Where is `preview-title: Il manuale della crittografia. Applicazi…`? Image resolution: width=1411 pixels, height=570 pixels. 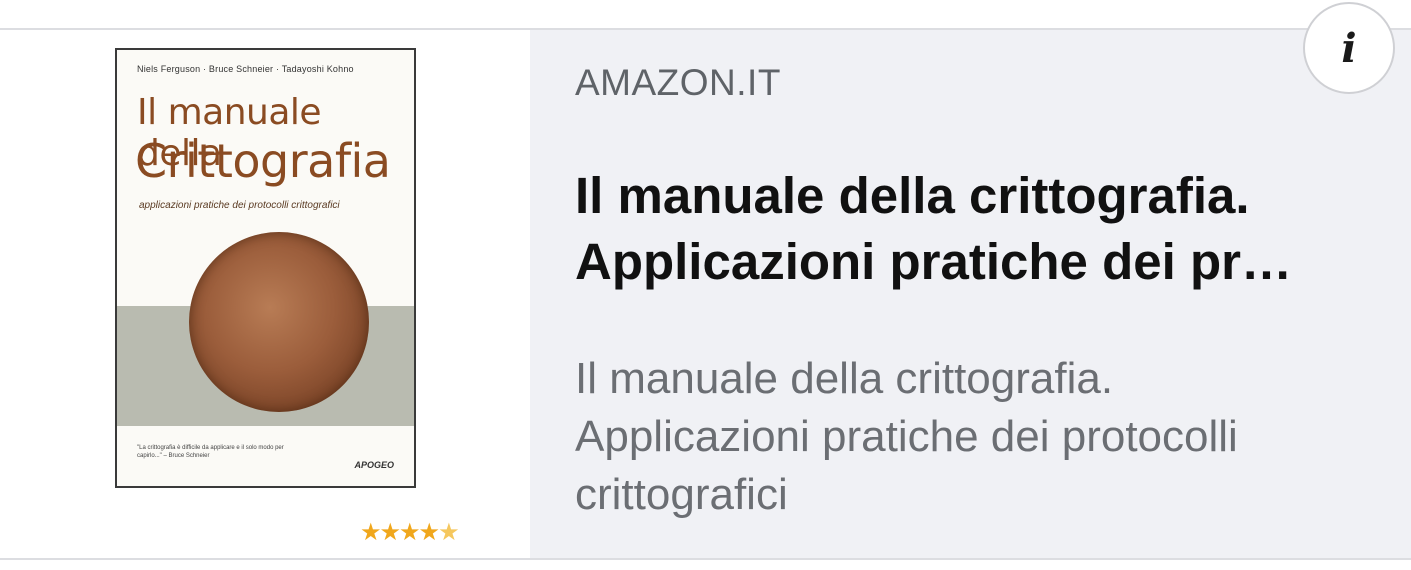 preview-title: Il manuale della crittografia. Applicazi… is located at coordinates (985, 229).